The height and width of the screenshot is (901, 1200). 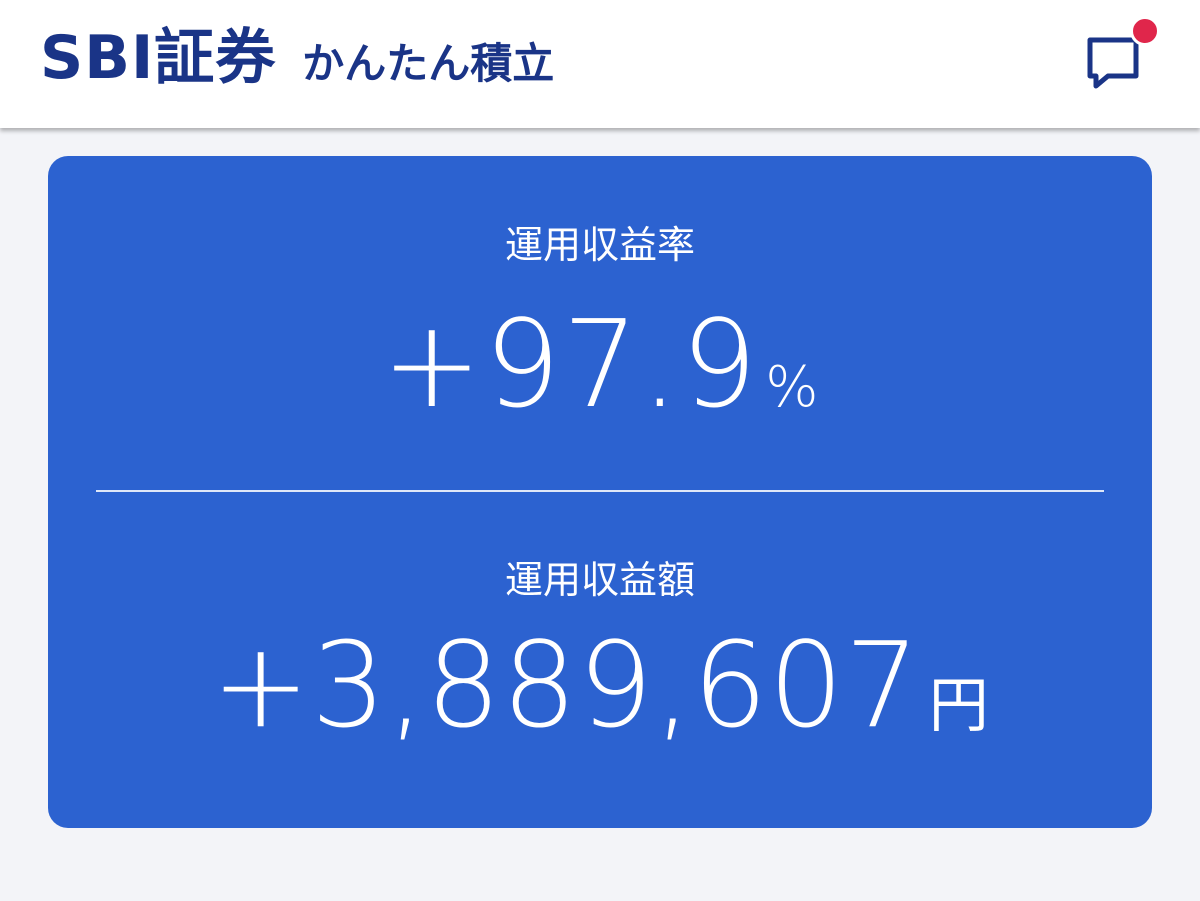 I want to click on return-amount-number: +3,889,607, so click(x=566, y=685).